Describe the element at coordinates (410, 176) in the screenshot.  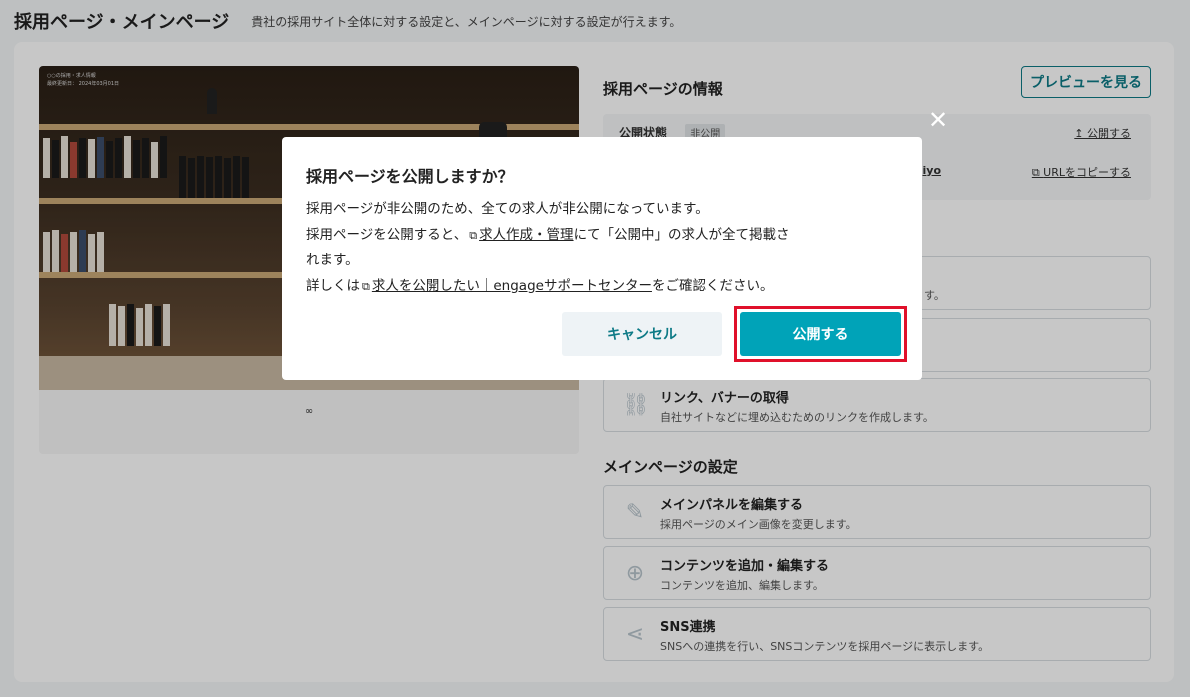
I see `dialog-title: 採用ページを公開しますか？` at that location.